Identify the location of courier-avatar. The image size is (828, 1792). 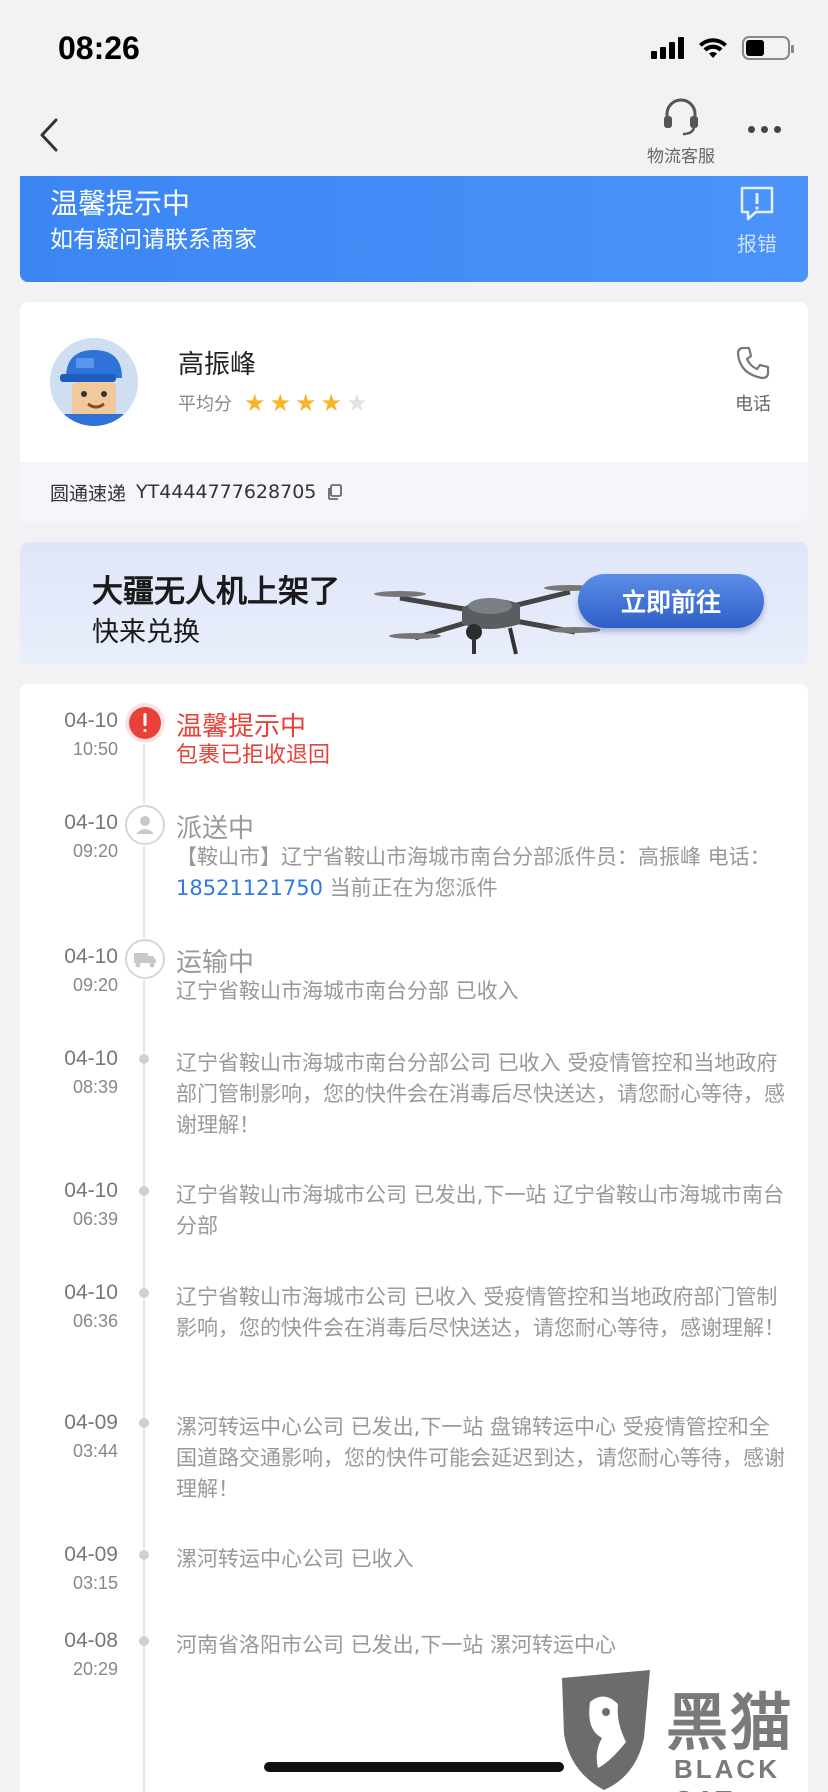
(94, 382).